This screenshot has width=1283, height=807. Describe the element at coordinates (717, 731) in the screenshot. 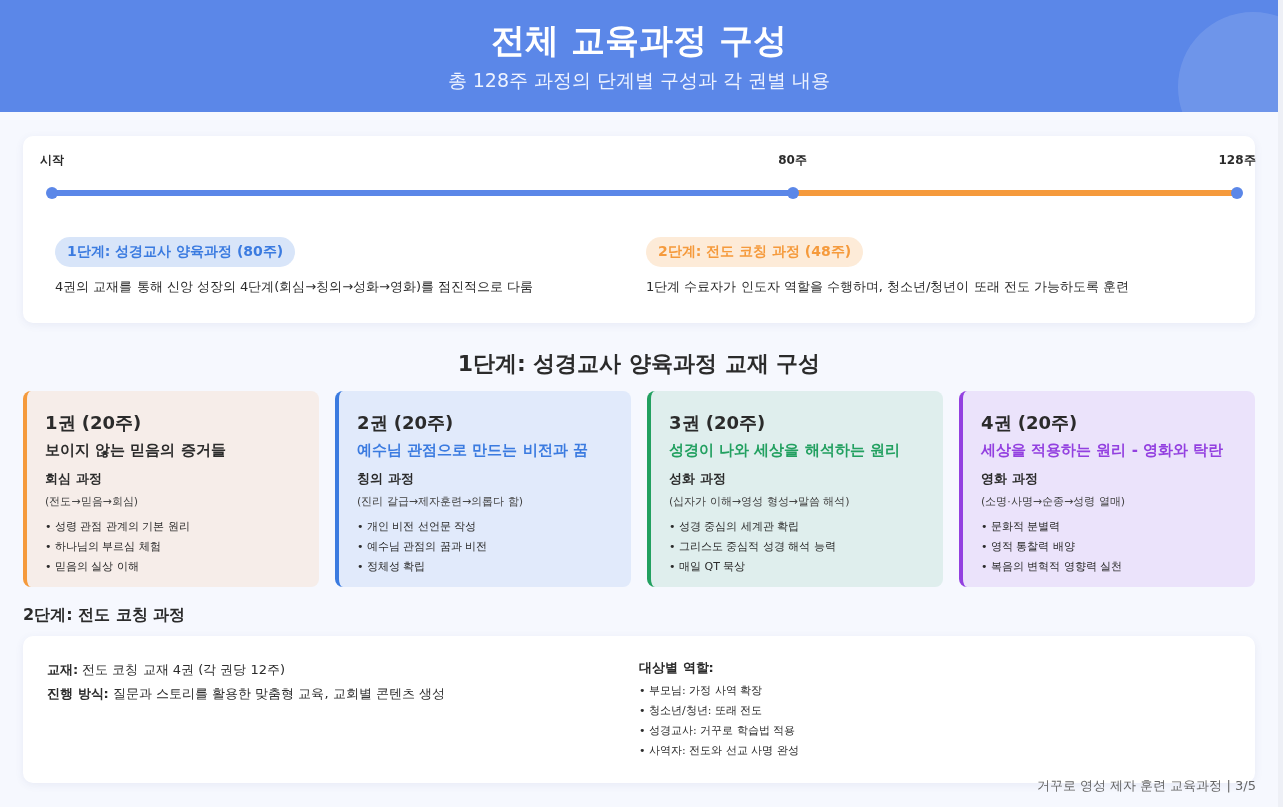

I see `role-item: • 성경교사: 거꾸로 학습법 적용` at that location.